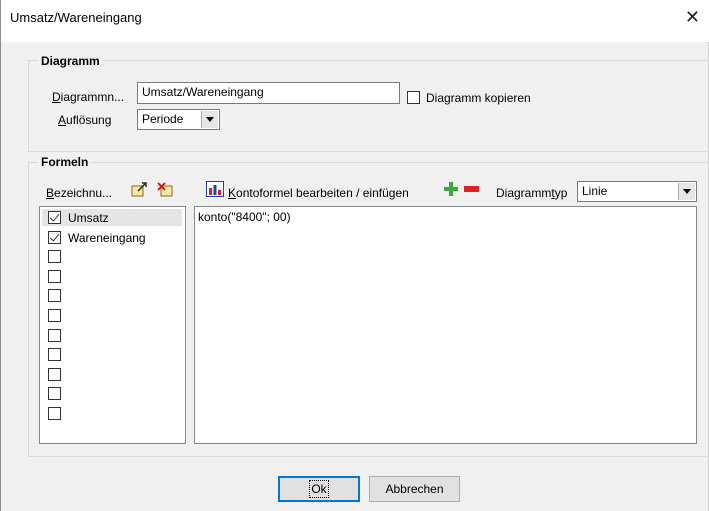 The image size is (709, 511). I want to click on aufloesung-select: Periode, so click(178, 119).